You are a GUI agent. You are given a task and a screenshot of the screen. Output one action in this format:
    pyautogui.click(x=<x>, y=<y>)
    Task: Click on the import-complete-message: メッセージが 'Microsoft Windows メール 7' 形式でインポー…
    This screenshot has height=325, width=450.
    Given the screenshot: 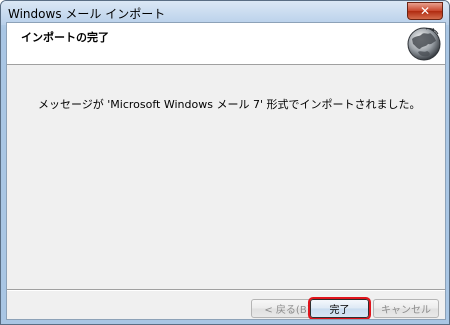 What is the action you would take?
    pyautogui.click(x=229, y=104)
    